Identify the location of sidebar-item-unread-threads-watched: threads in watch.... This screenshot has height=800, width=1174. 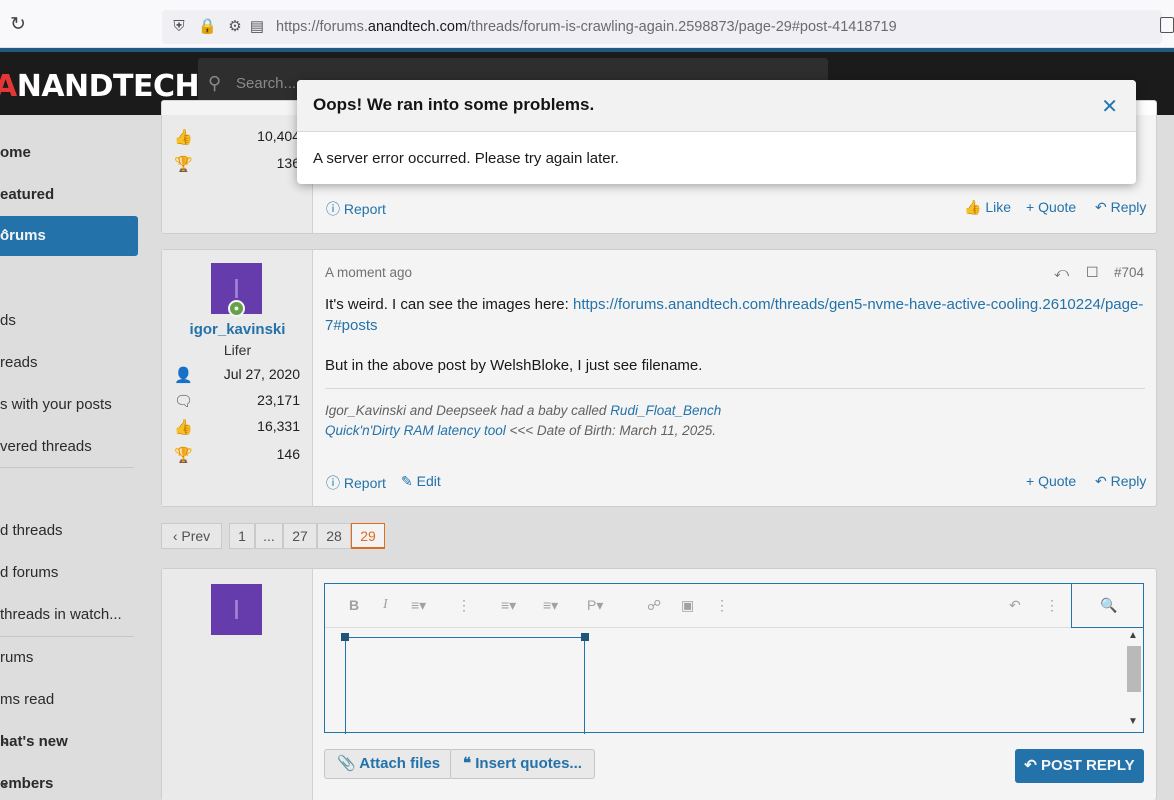
(69, 615).